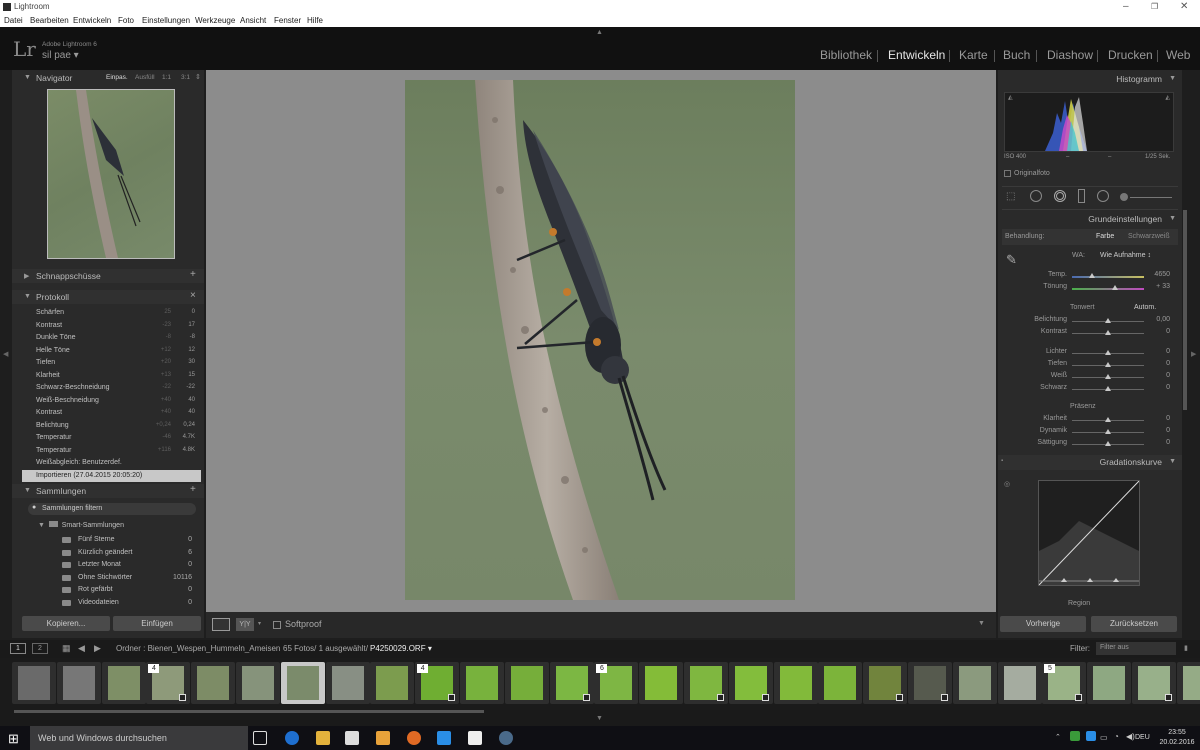  What do you see at coordinates (111, 338) in the screenshot?
I see `history-step: Dunkle Töne -8 -8` at bounding box center [111, 338].